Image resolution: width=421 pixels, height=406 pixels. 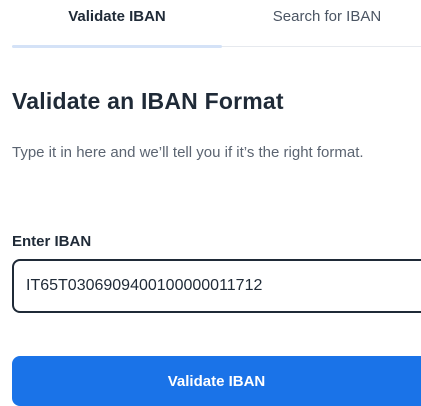 I want to click on validate-iban-button: Validate IBAN, so click(x=216, y=381).